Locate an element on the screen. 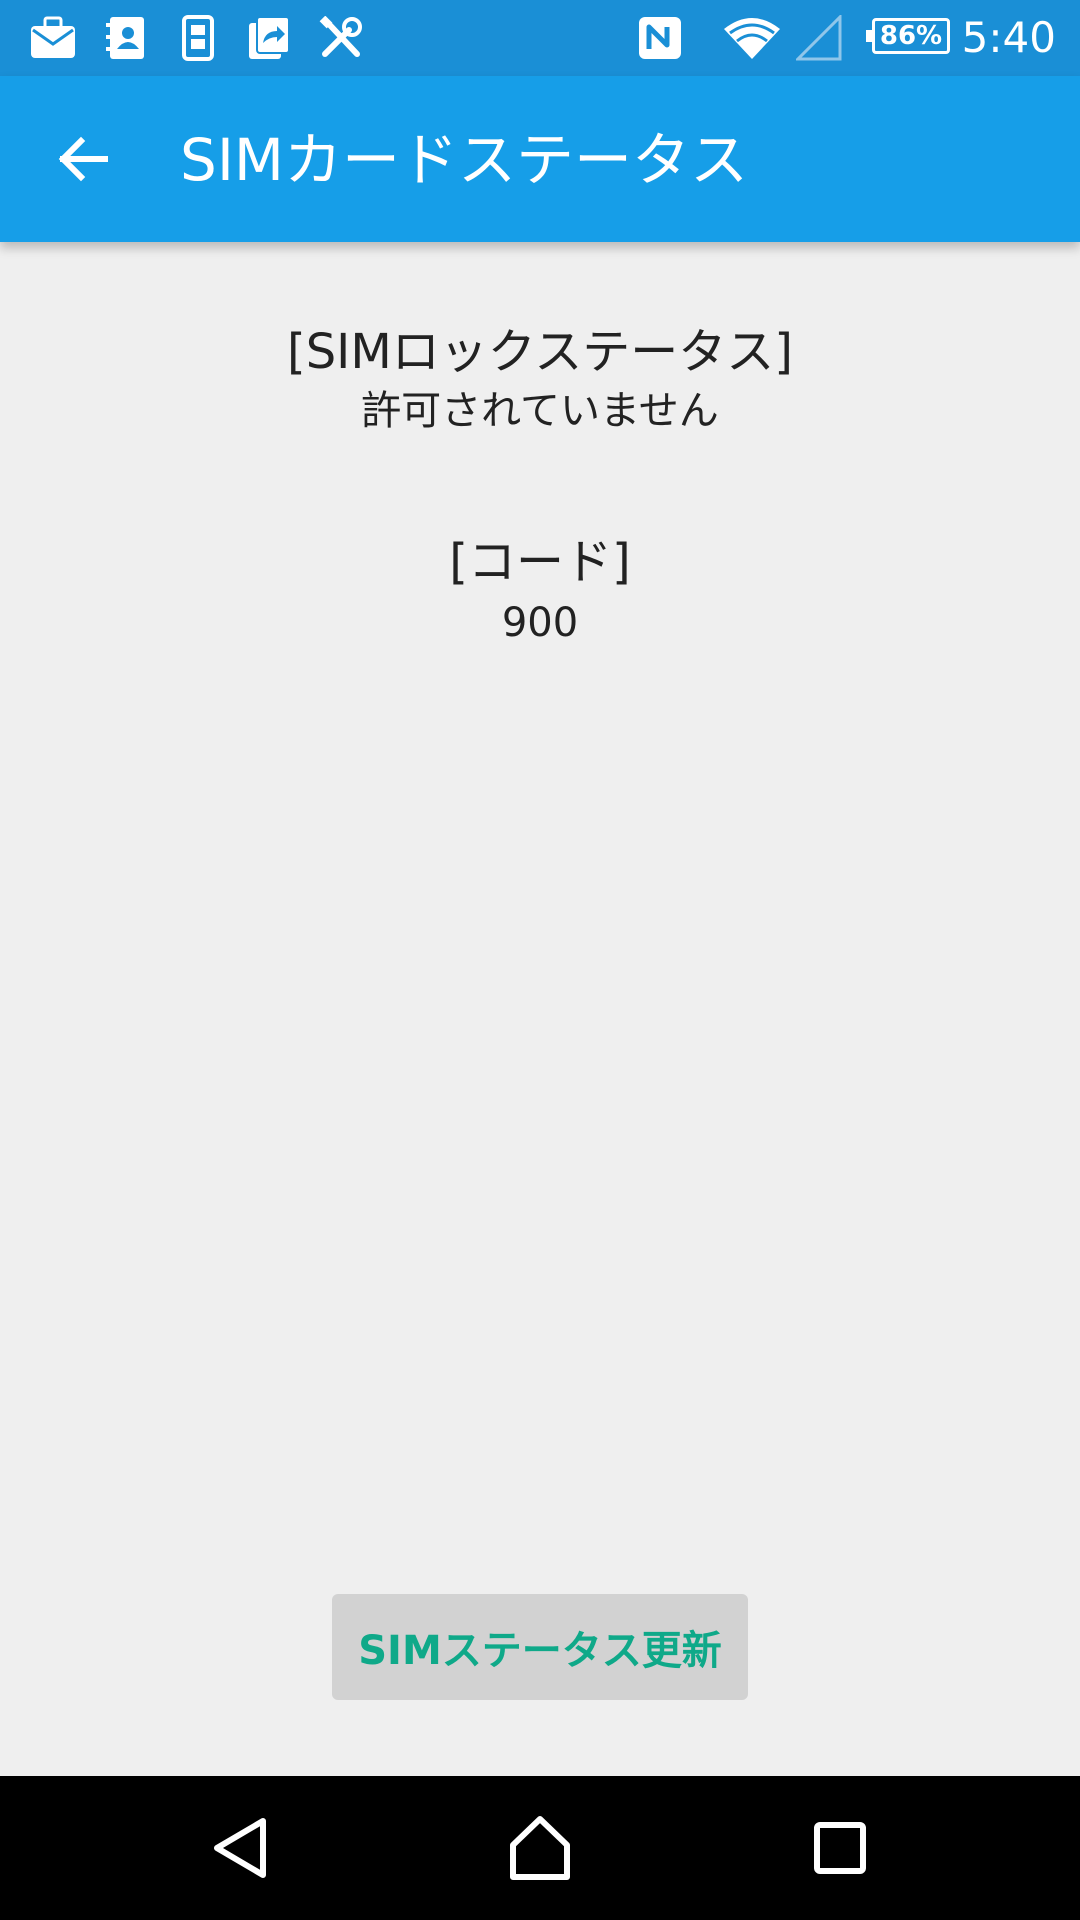 The height and width of the screenshot is (1920, 1080). back-button is located at coordinates (83, 159).